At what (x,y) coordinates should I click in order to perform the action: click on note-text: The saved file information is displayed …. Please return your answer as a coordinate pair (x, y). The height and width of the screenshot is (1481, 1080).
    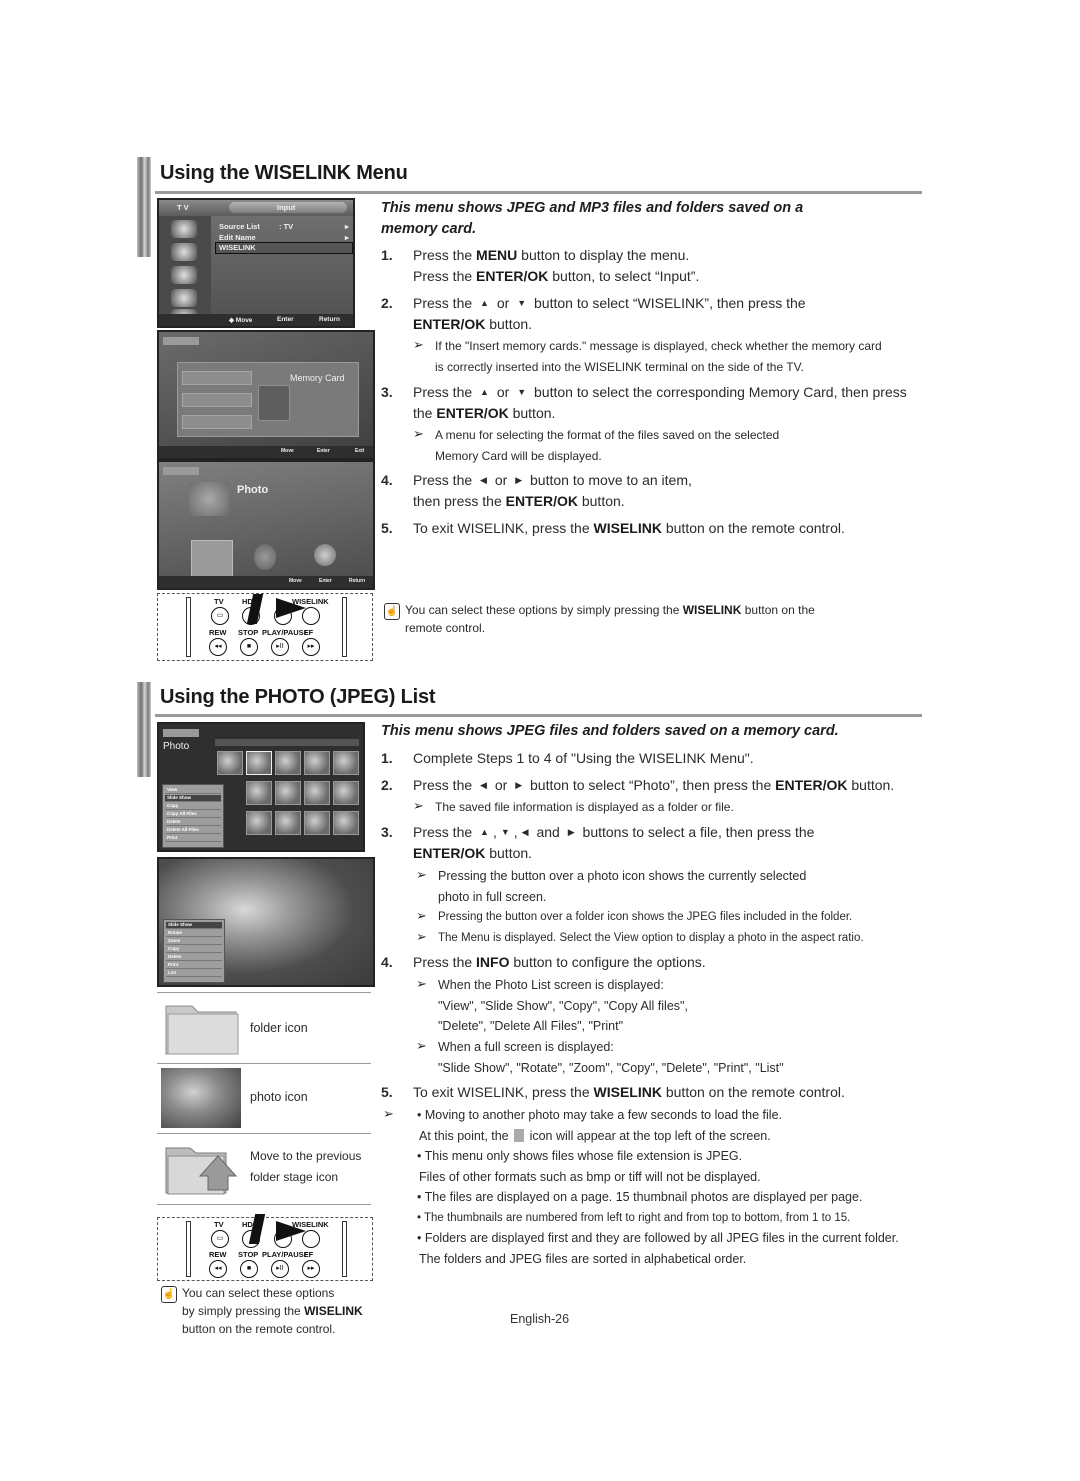
    Looking at the image, I should click on (584, 807).